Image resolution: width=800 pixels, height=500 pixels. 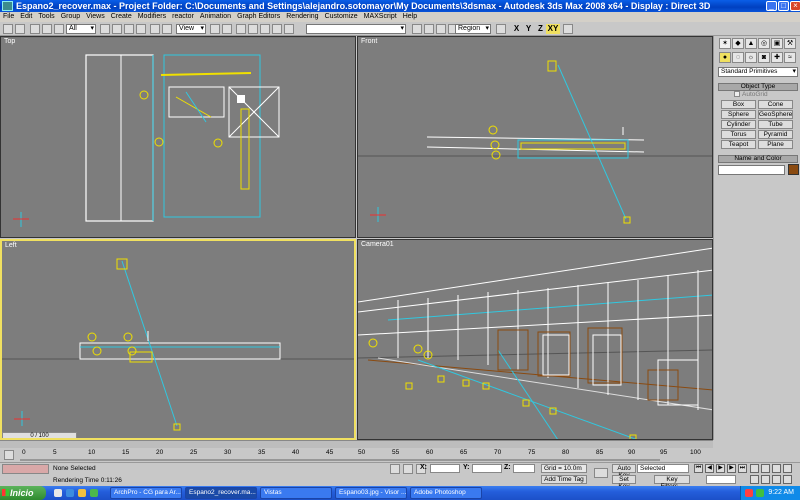 What do you see at coordinates (663, 468) in the screenshot?
I see `key-selection-select: Selected` at bounding box center [663, 468].